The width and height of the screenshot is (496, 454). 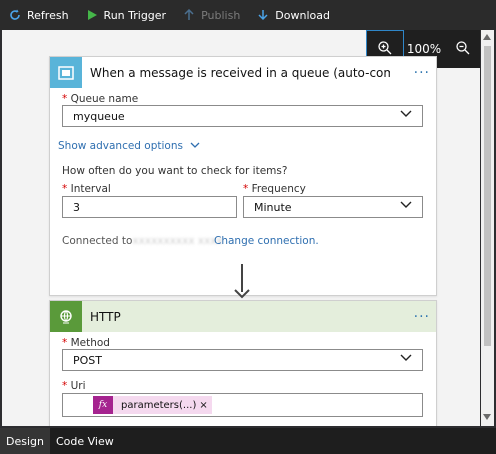 What do you see at coordinates (66, 72) in the screenshot?
I see `queue-icon` at bounding box center [66, 72].